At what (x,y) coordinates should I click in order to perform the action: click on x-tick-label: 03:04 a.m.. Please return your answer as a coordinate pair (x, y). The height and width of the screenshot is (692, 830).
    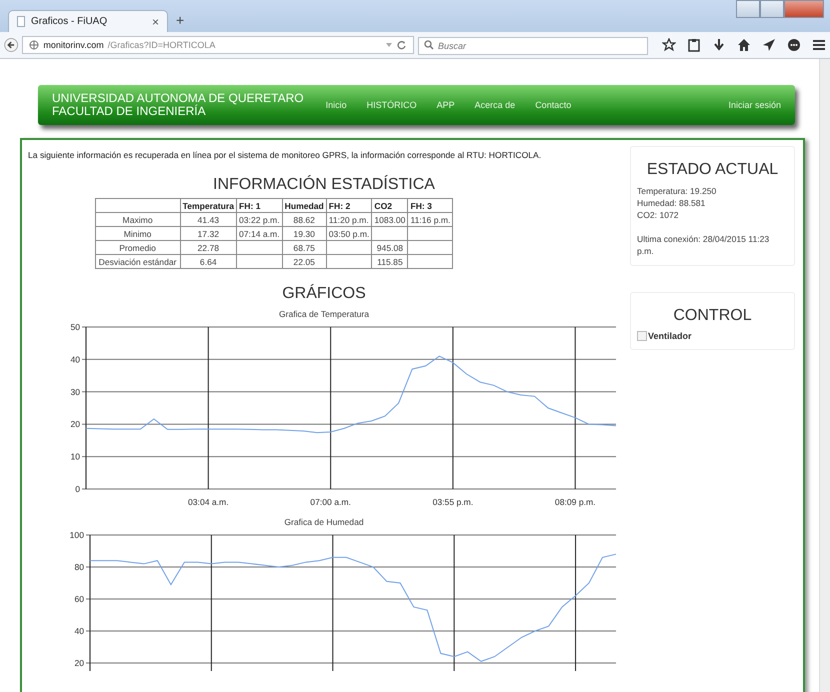
    Looking at the image, I should click on (208, 502).